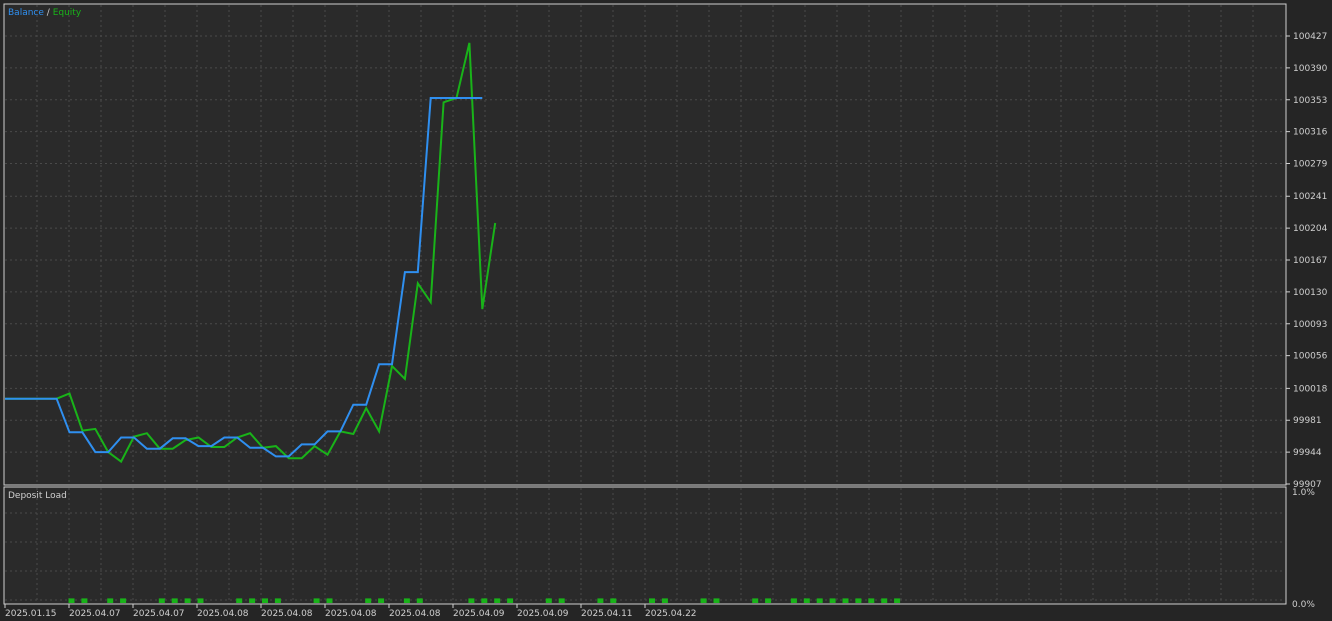 The image size is (1332, 621). What do you see at coordinates (1310, 133) in the screenshot?
I see `y-tick-label: 100316` at bounding box center [1310, 133].